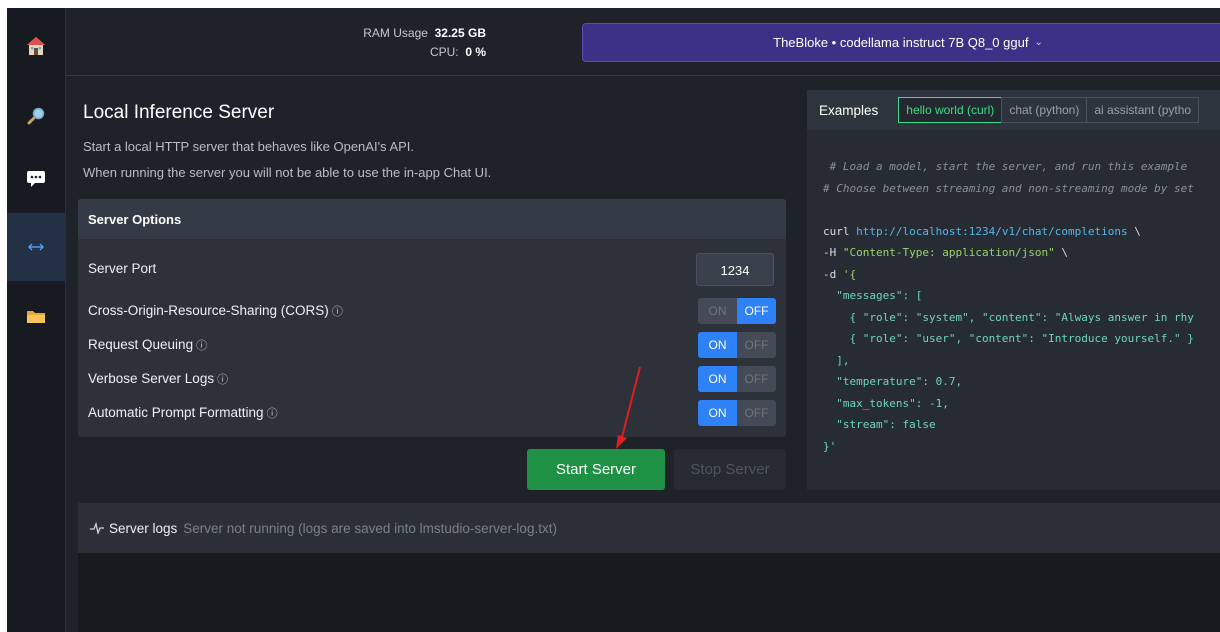 The height and width of the screenshot is (632, 1220). What do you see at coordinates (830, 446) in the screenshot?
I see `code-line: }'` at bounding box center [830, 446].